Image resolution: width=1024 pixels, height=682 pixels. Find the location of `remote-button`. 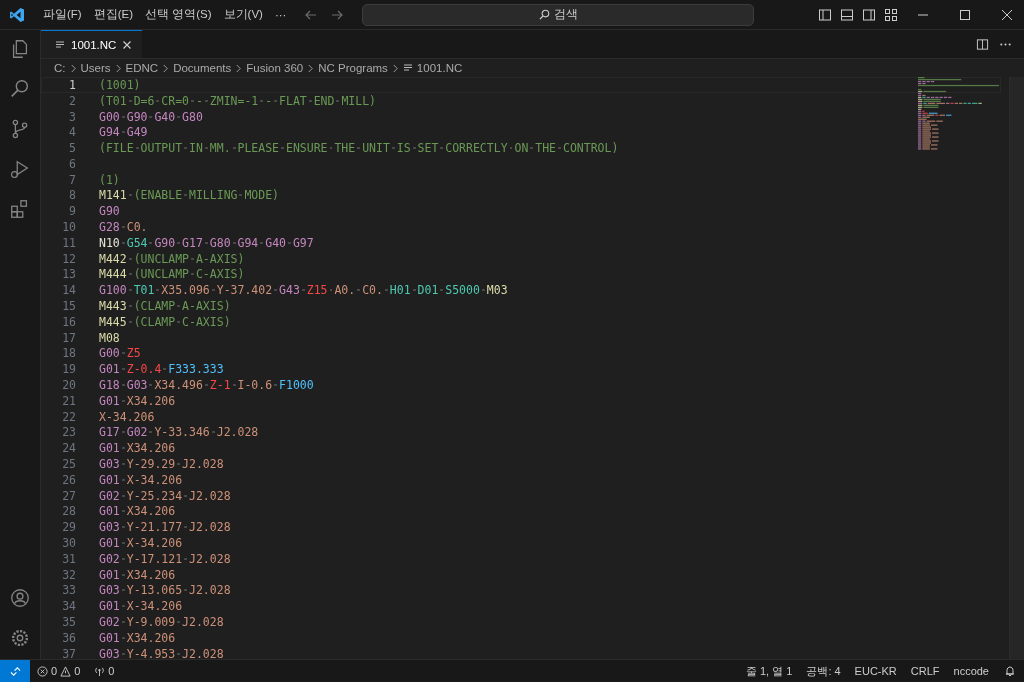

remote-button is located at coordinates (15, 671).